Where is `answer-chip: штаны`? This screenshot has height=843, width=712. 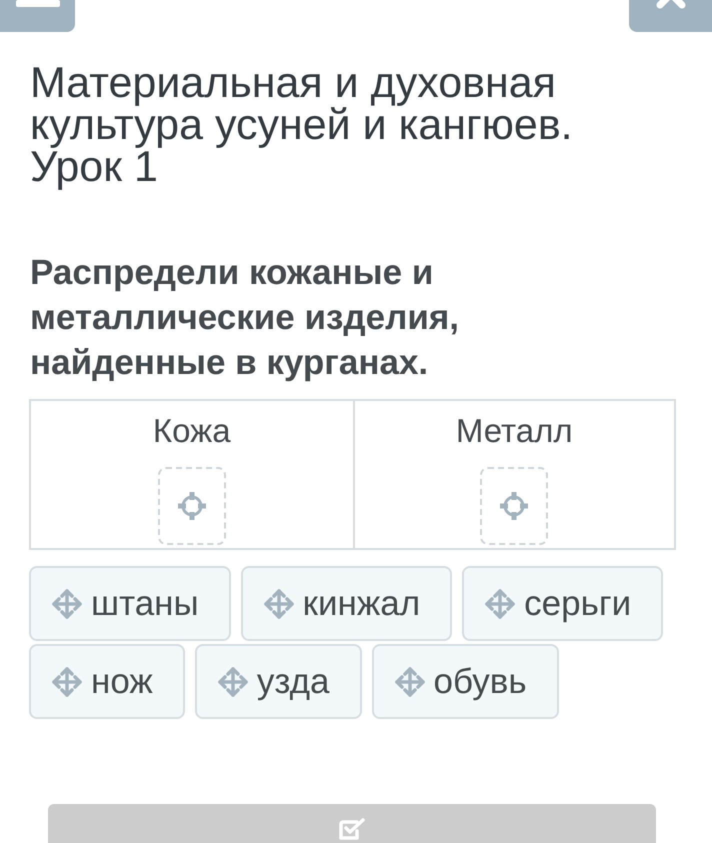 answer-chip: штаны is located at coordinates (130, 603).